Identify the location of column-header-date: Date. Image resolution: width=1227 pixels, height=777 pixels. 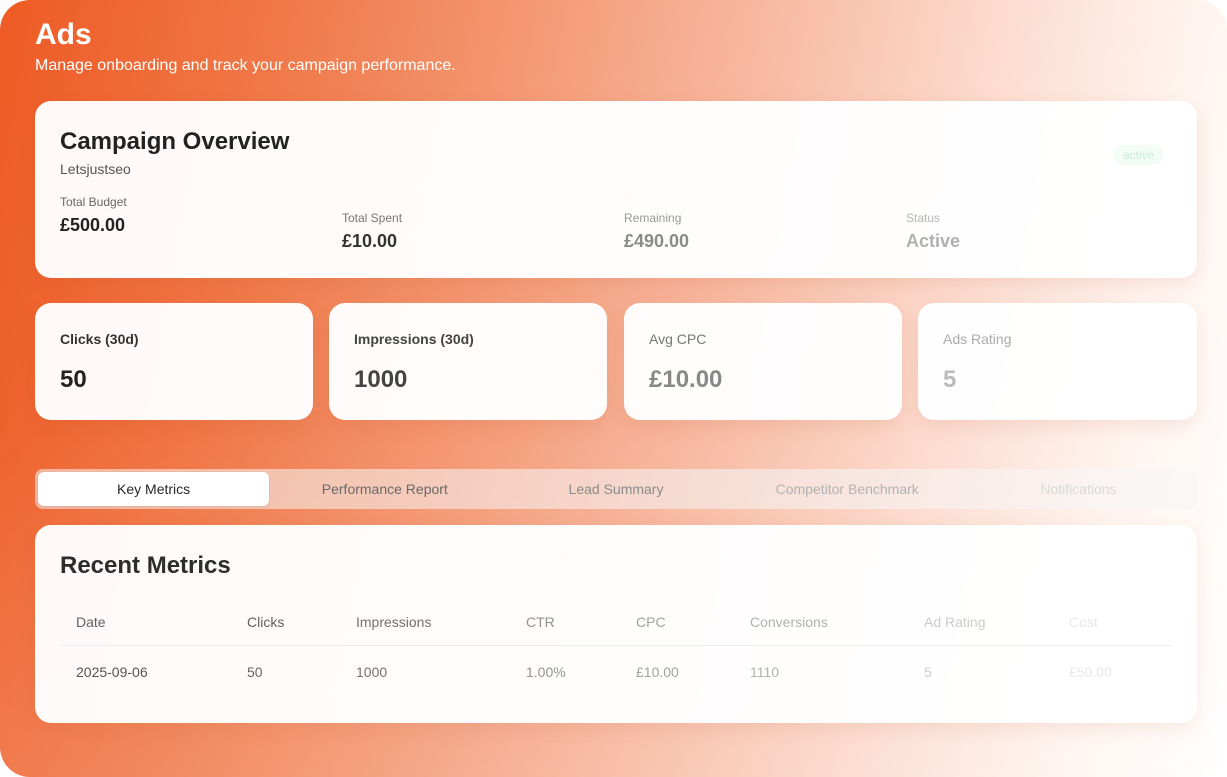
(145, 624).